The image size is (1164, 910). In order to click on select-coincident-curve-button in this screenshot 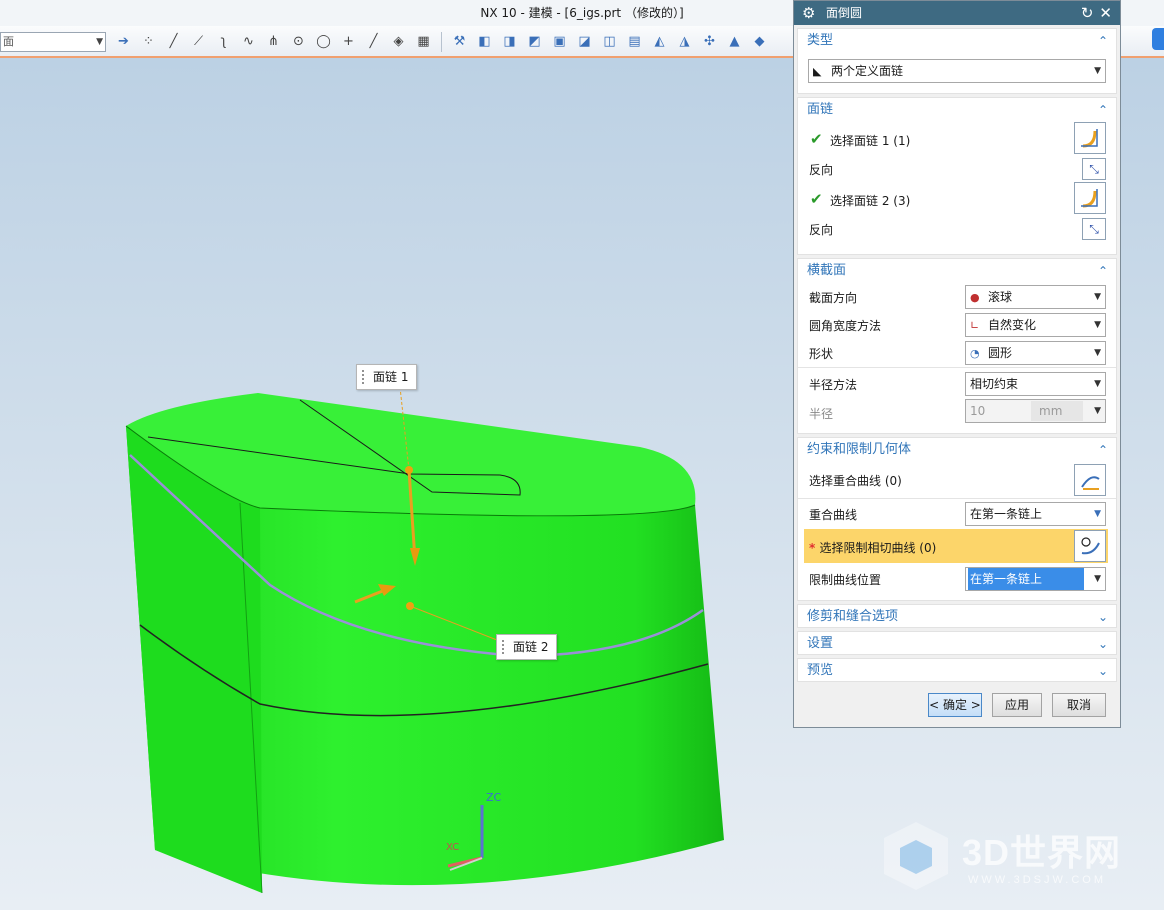, I will do `click(1090, 480)`.